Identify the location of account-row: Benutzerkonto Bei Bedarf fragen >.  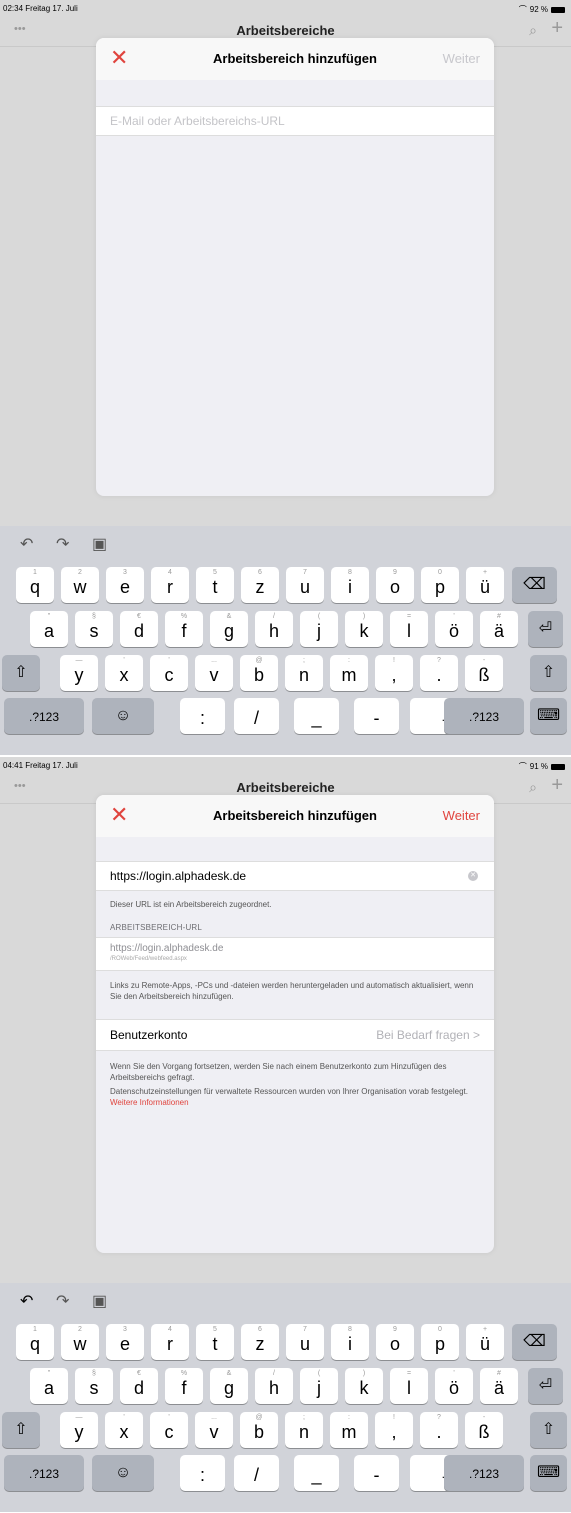
(295, 1035).